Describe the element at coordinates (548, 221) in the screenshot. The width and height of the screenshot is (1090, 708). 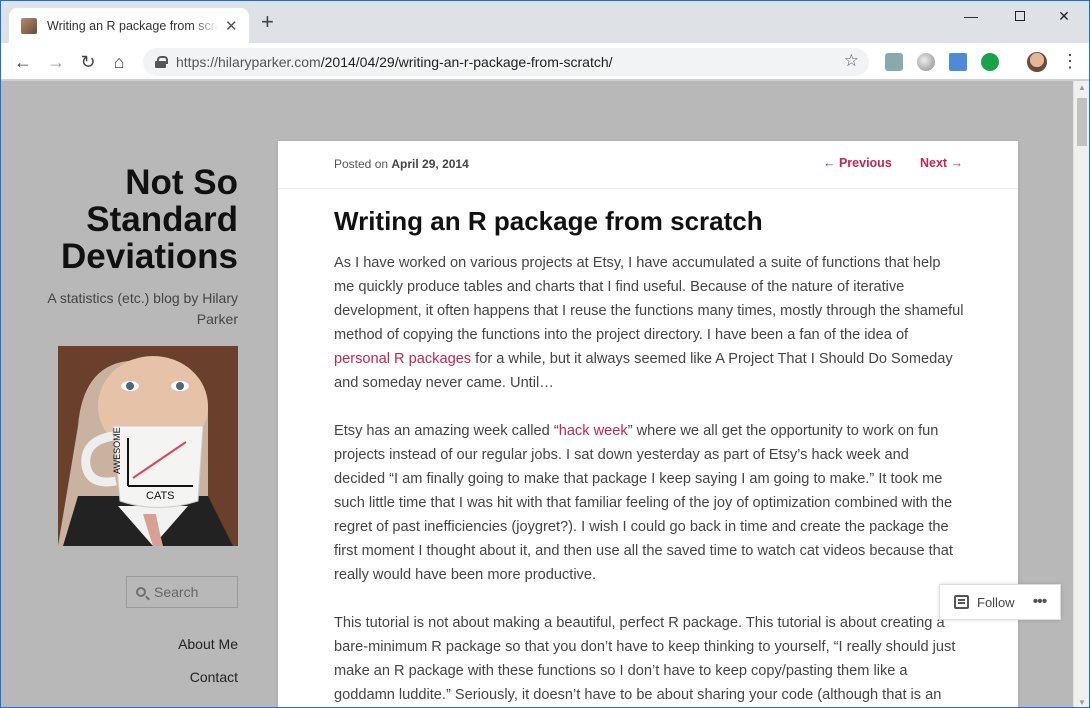
I see `post-title: Writing an R package from scratch` at that location.